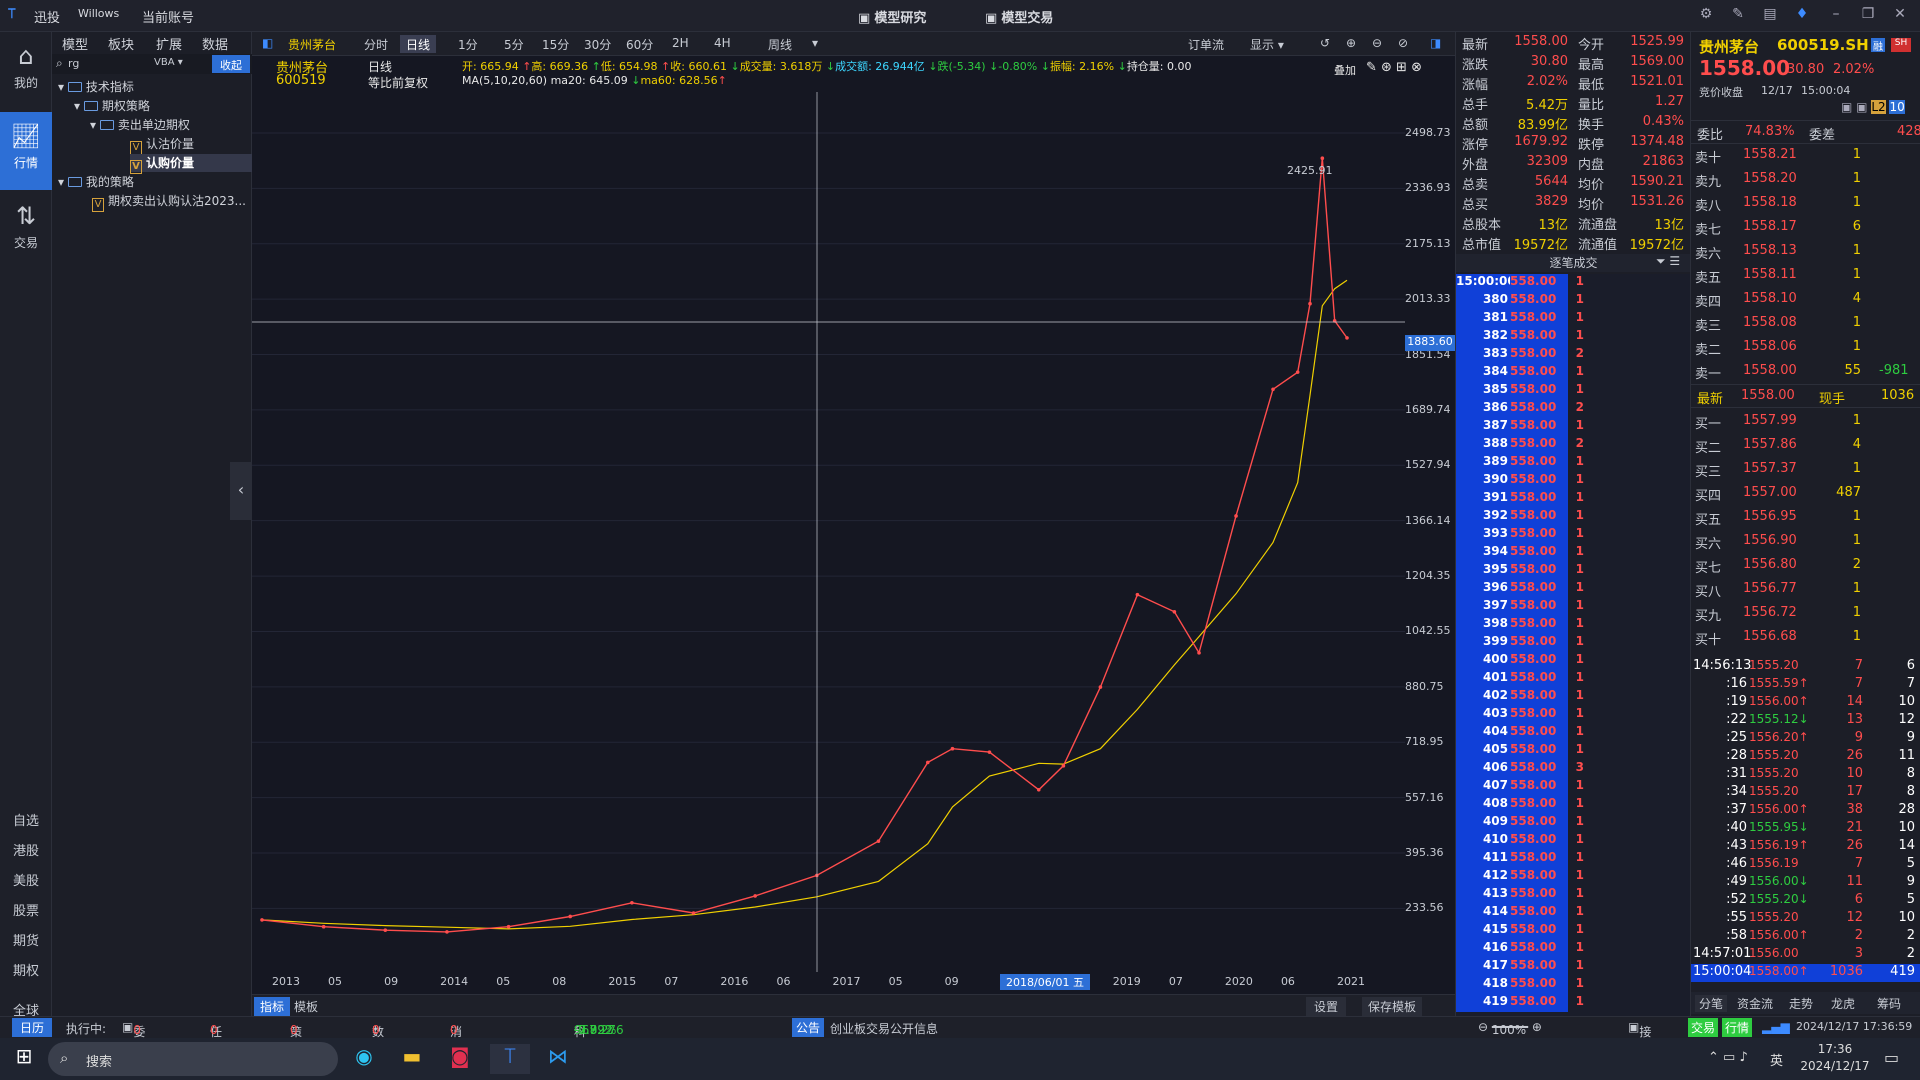 The image size is (1920, 1080). I want to click on right-panel-toggle-icon: ◨, so click(1435, 44).